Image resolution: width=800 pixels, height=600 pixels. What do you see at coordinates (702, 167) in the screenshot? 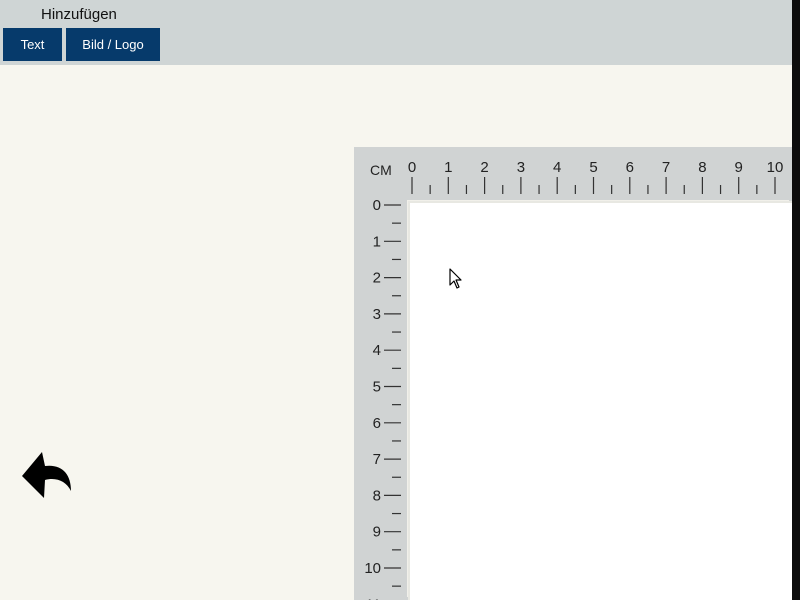
I see `ruler-h-label: 8` at bounding box center [702, 167].